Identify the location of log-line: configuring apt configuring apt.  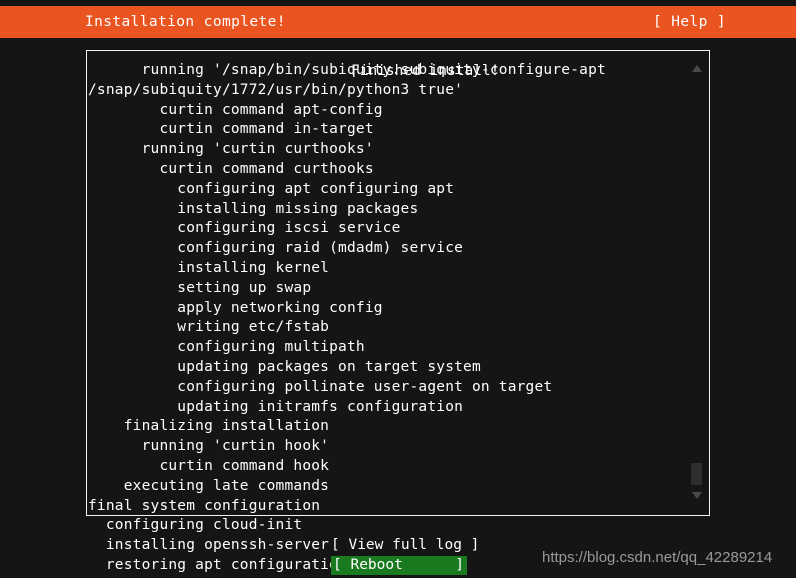
(271, 188).